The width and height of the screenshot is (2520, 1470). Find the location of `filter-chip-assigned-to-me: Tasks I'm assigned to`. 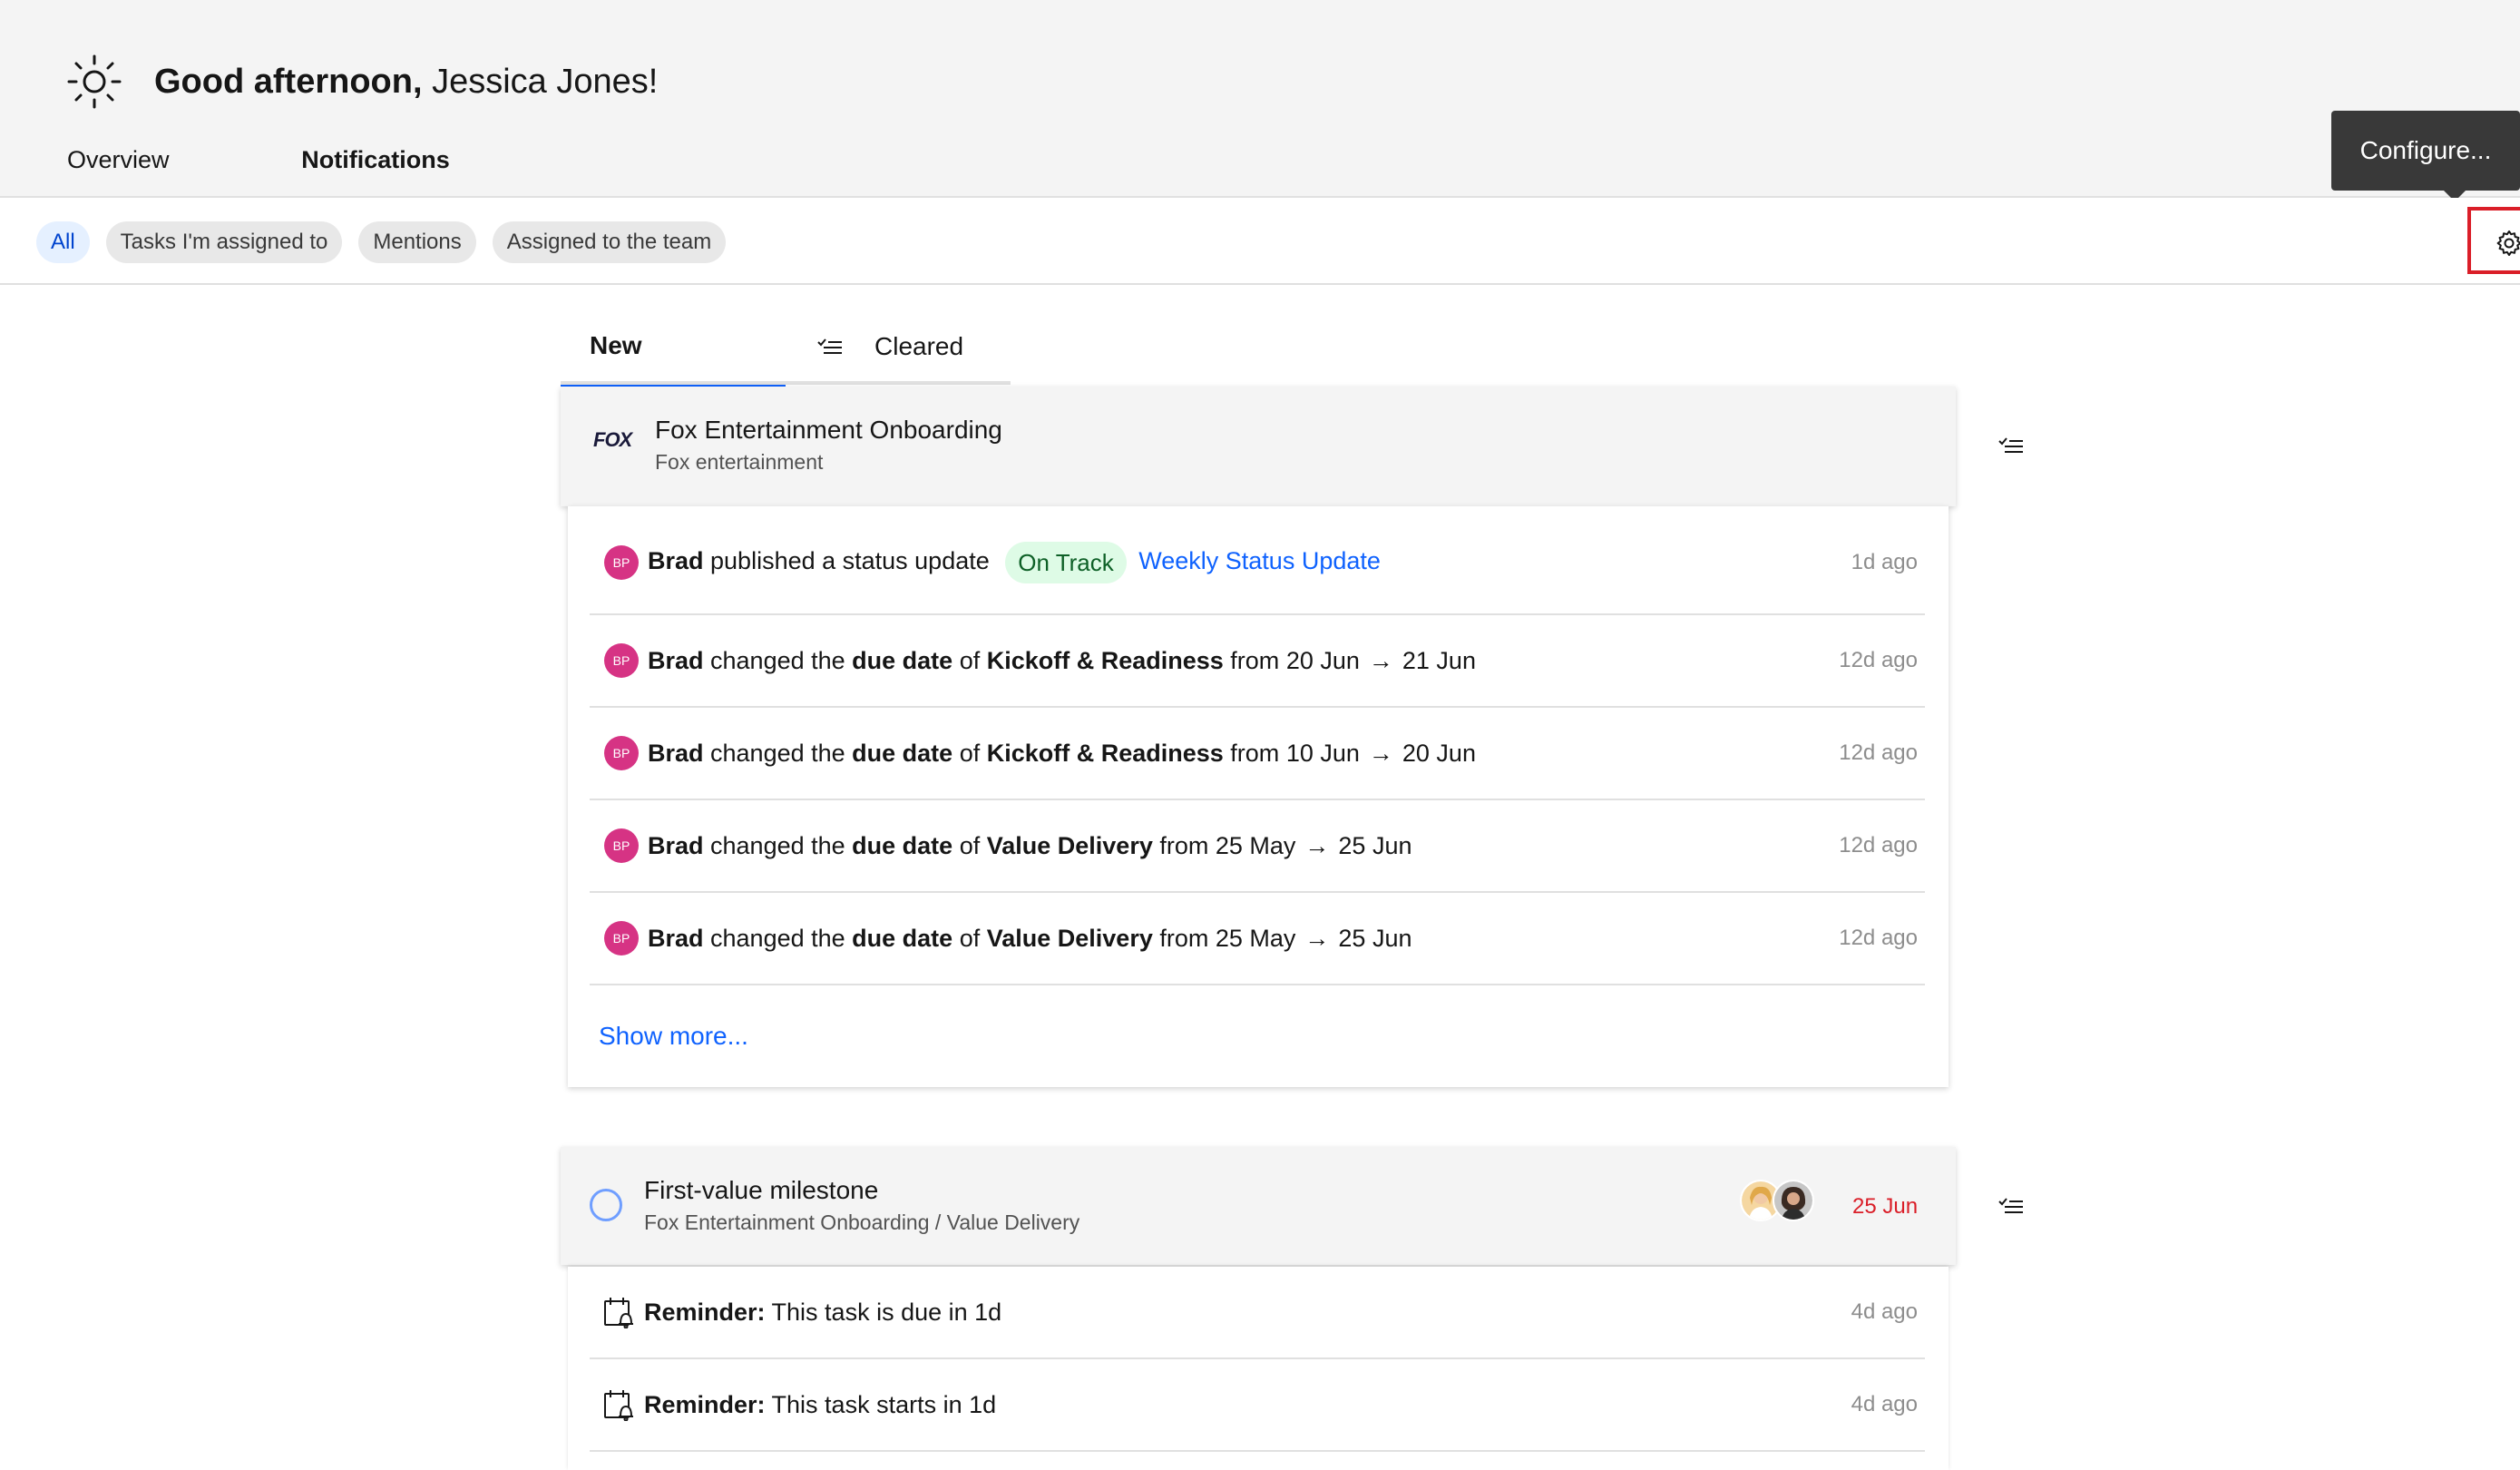

filter-chip-assigned-to-me: Tasks I'm assigned to is located at coordinates (224, 242).